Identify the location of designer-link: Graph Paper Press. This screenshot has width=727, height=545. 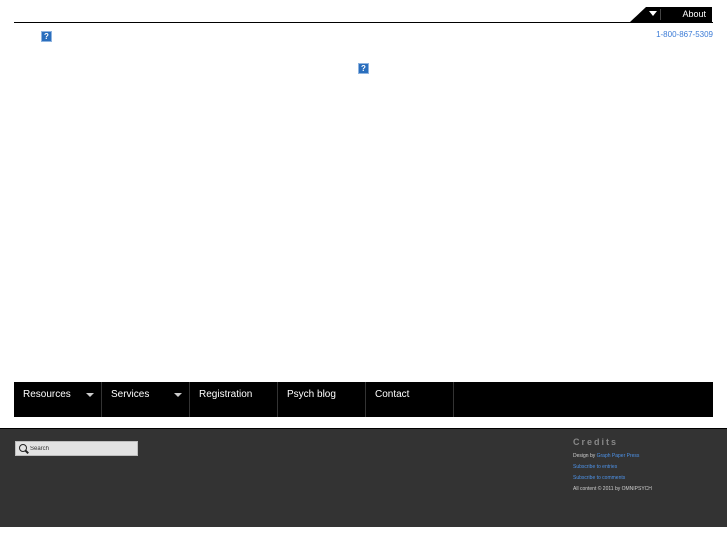
(618, 456).